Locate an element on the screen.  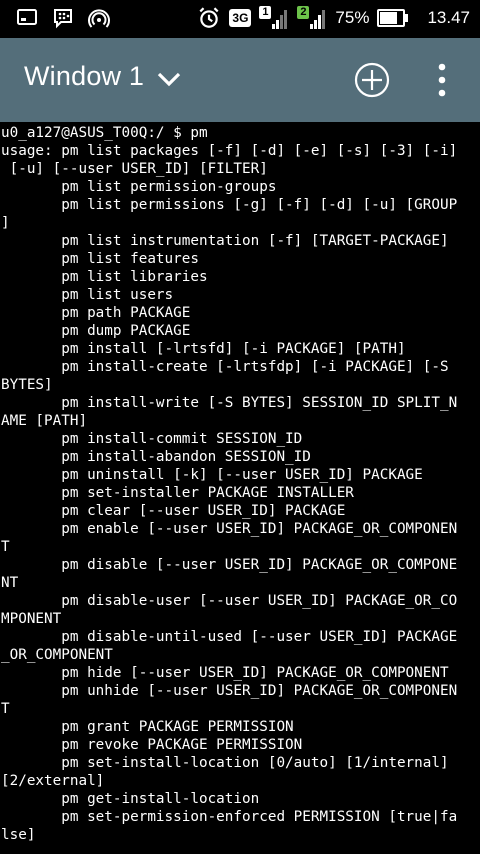
alarm-icon is located at coordinates (209, 17).